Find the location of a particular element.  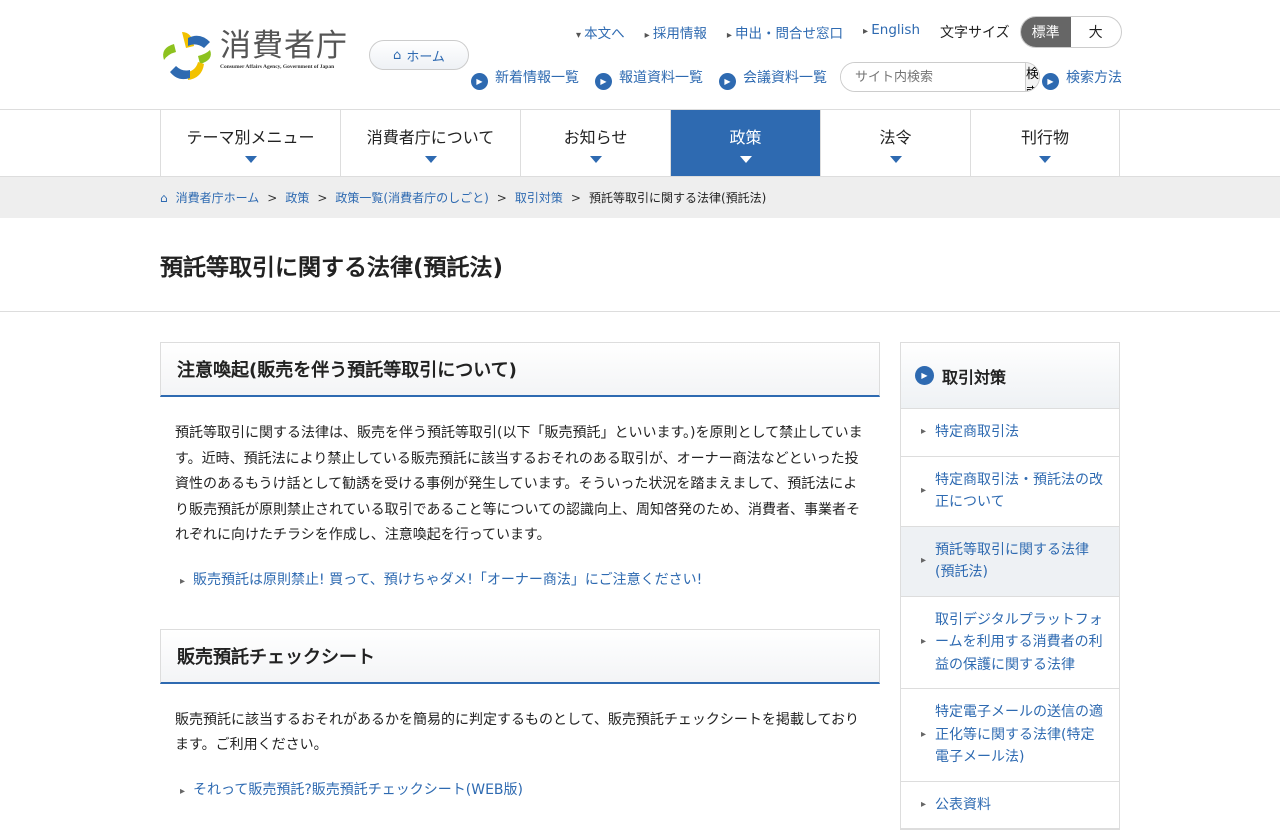

sidebar-item-current: 預託等取引に関する法律(預託法) is located at coordinates (1010, 561).